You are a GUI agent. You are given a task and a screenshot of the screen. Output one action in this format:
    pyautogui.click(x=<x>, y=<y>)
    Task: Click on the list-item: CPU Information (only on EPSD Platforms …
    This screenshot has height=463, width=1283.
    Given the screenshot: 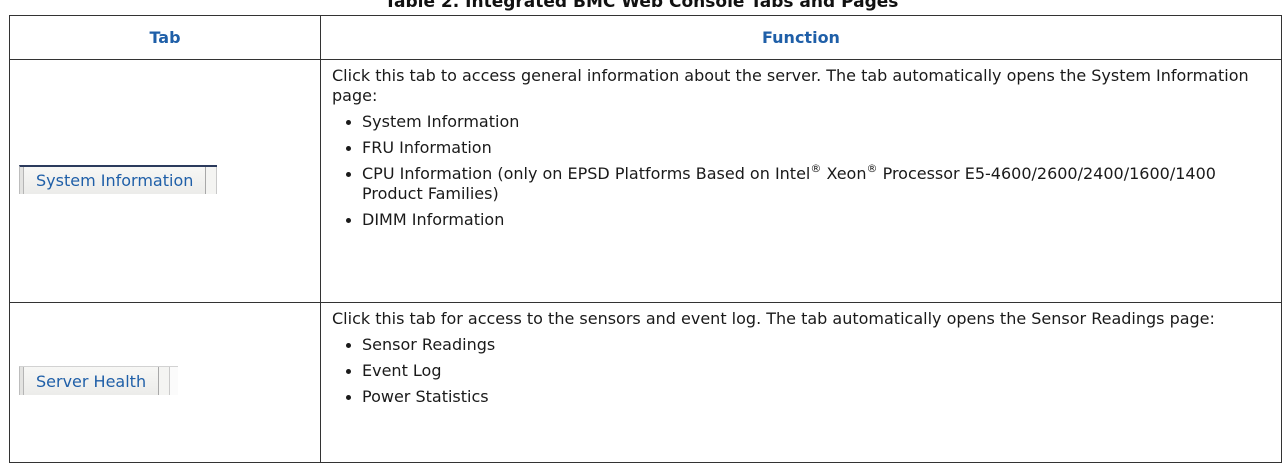 What is the action you would take?
    pyautogui.click(x=802, y=183)
    